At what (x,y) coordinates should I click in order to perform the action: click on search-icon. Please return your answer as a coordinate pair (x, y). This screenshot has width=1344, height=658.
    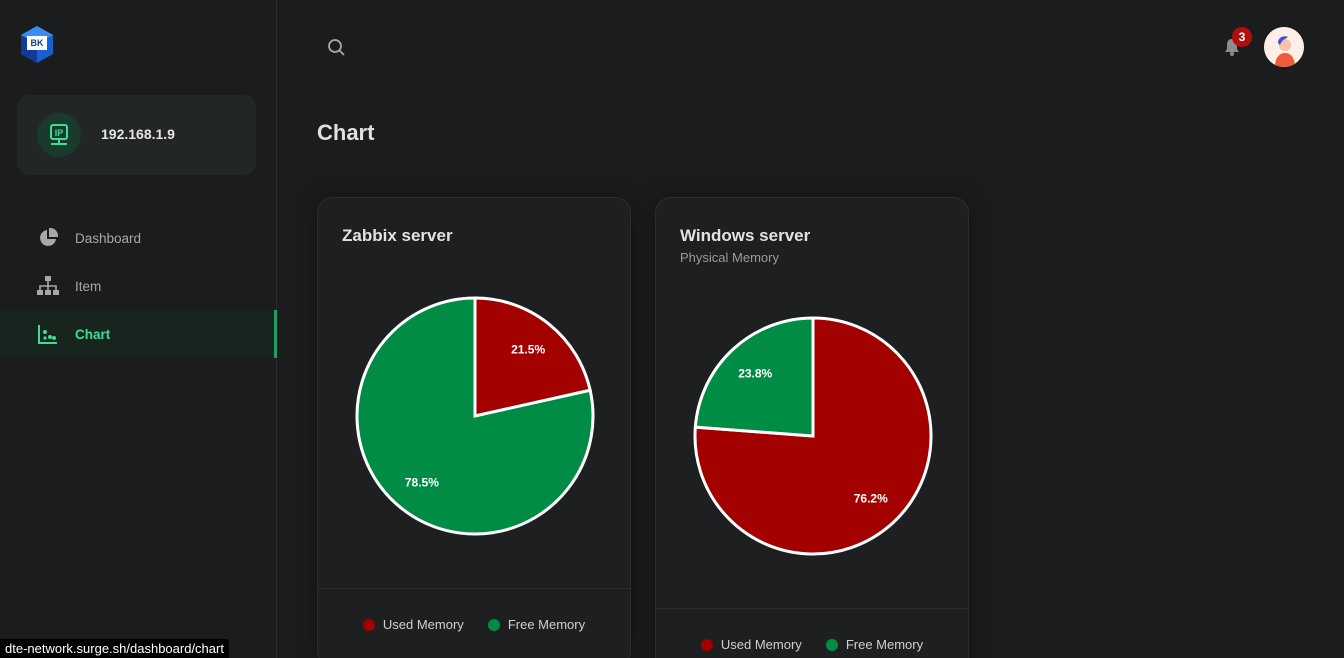
    Looking at the image, I should click on (336, 47).